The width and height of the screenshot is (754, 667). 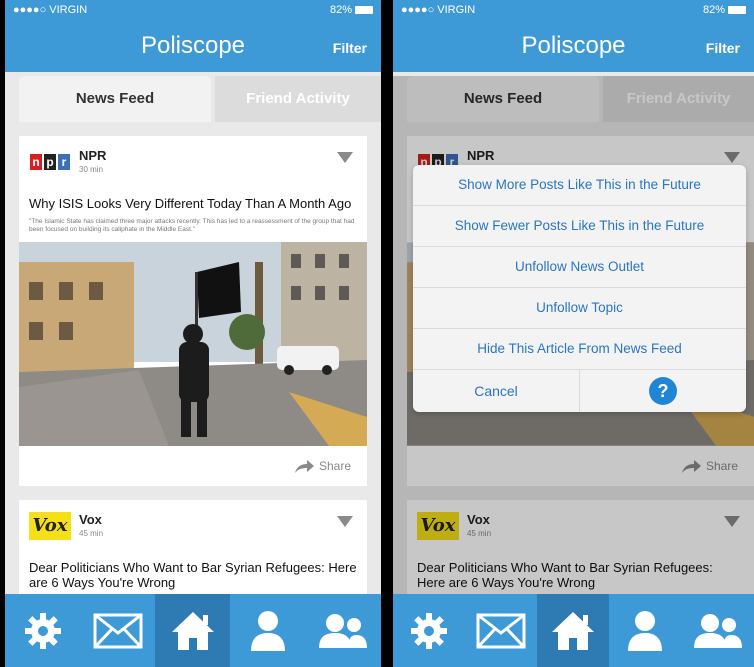 I want to click on share-button: Share, so click(x=322, y=466).